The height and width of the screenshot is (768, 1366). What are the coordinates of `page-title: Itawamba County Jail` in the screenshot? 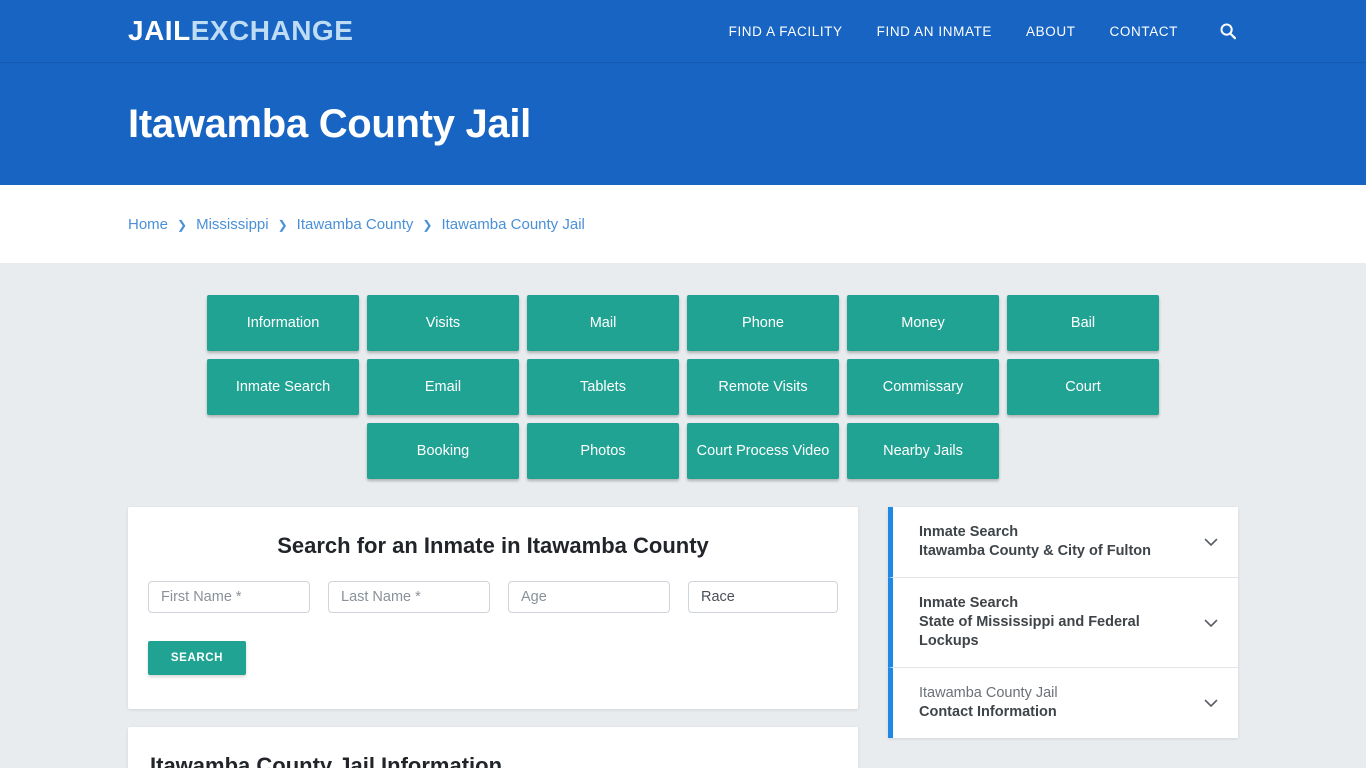 It's located at (329, 123).